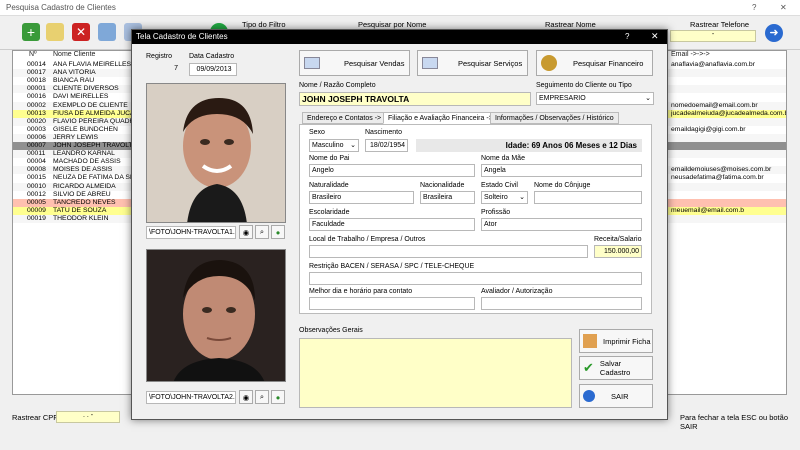 The height and width of the screenshot is (450, 800). I want to click on cell-num: 00012, so click(36, 194).